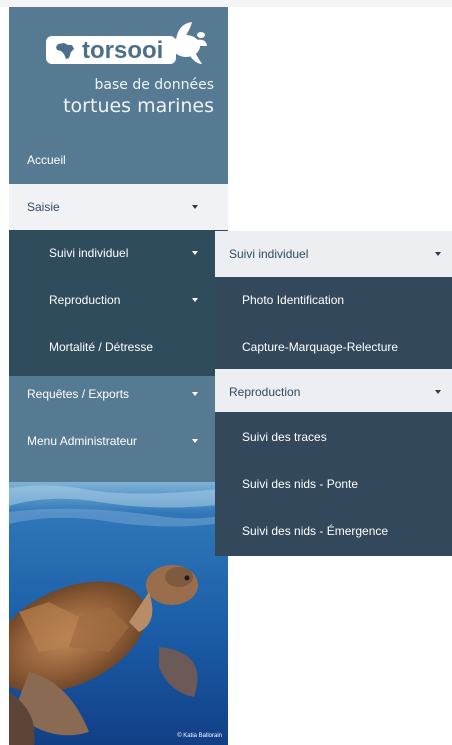 This screenshot has width=452, height=745. Describe the element at coordinates (226, 3) in the screenshot. I see `top-strip` at that location.